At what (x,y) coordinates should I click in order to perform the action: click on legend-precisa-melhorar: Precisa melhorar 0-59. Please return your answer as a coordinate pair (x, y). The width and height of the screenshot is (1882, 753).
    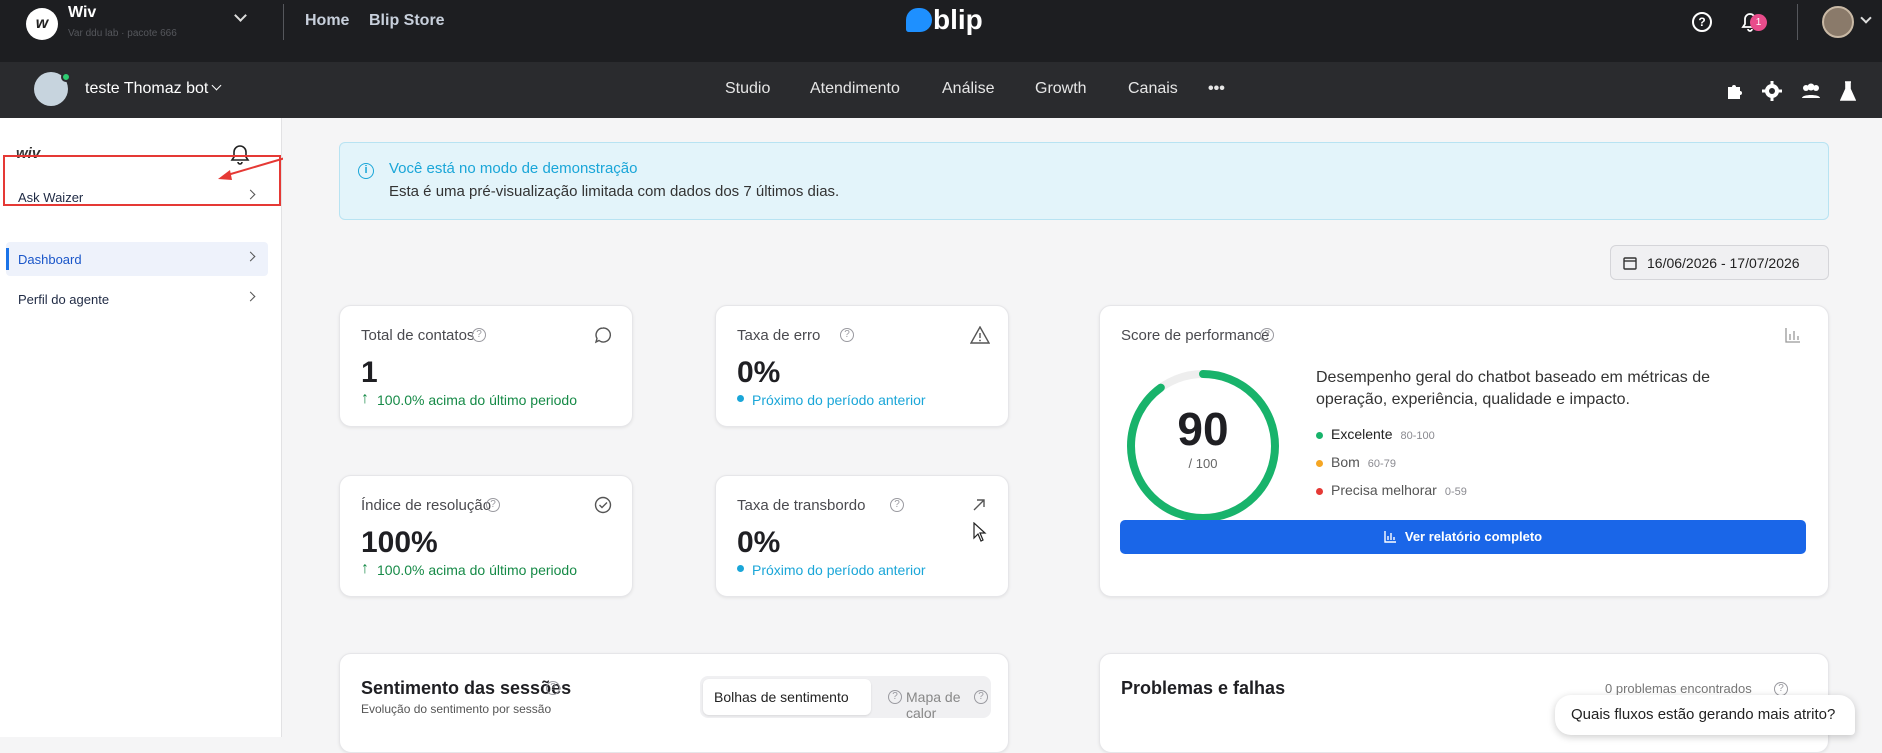
    Looking at the image, I should click on (1391, 490).